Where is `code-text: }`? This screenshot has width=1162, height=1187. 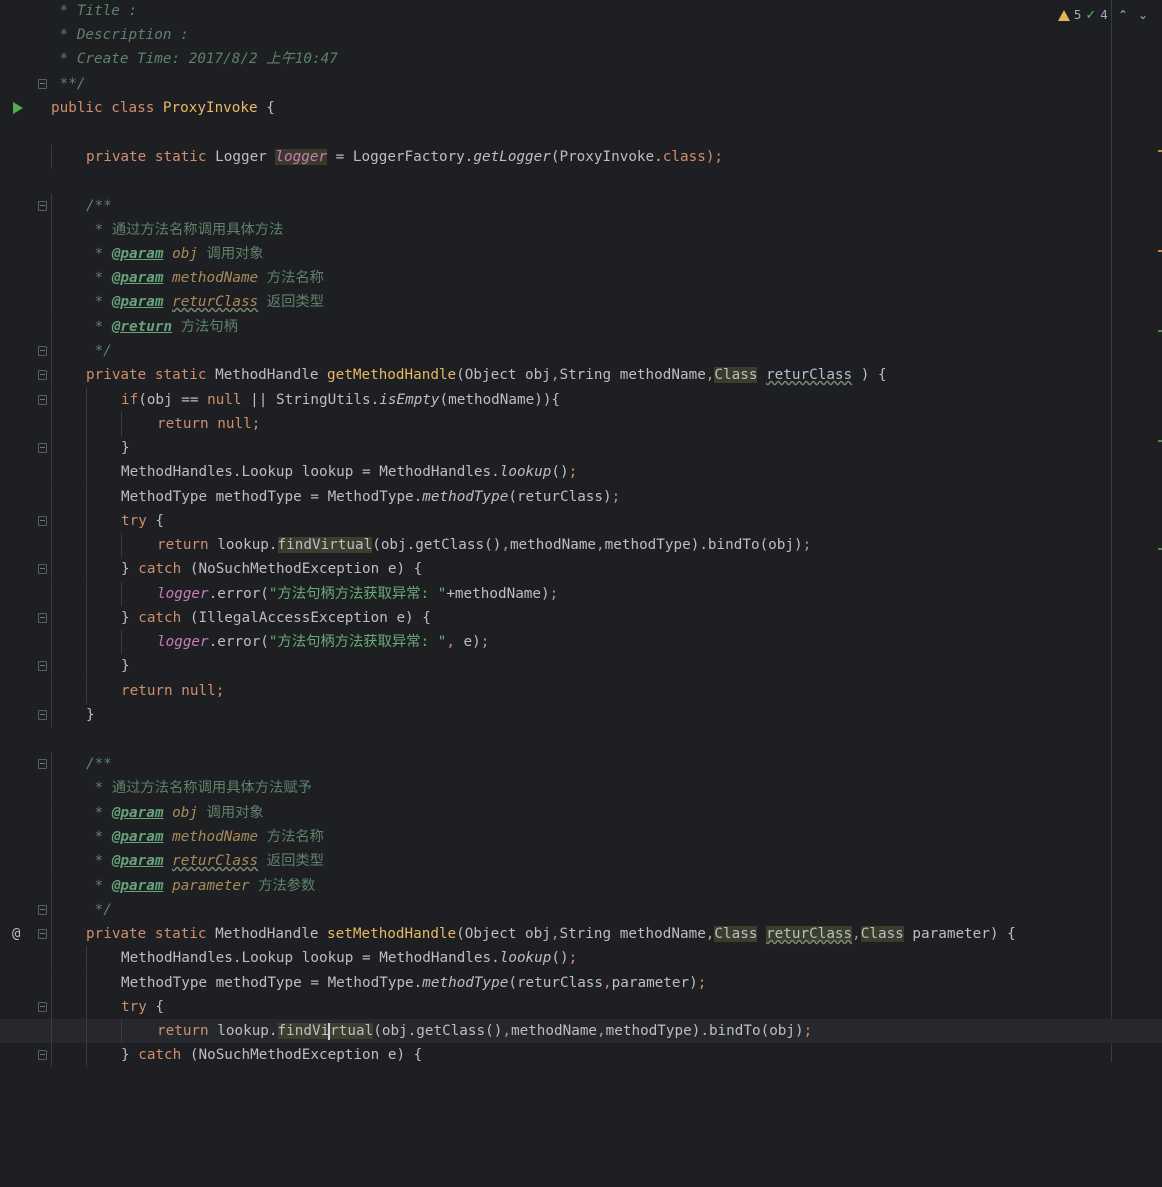
code-text: } is located at coordinates (125, 666).